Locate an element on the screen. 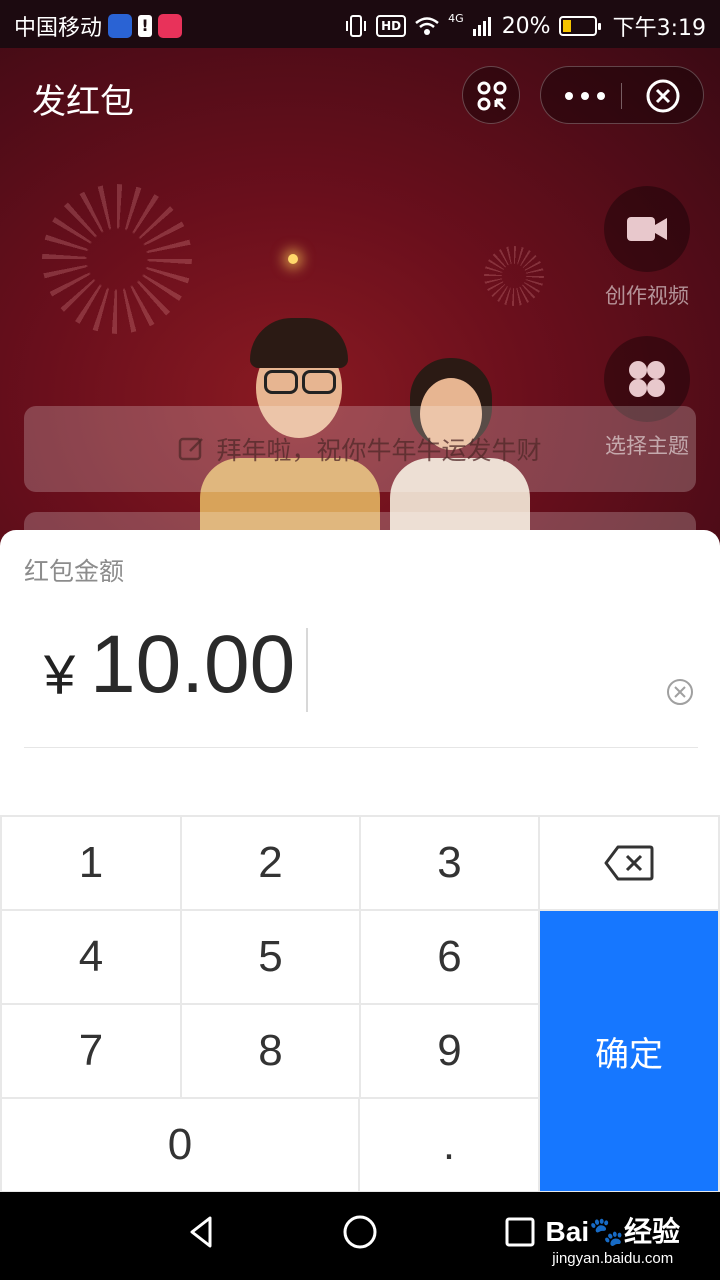 The width and height of the screenshot is (720, 1280). key-8: 8 is located at coordinates (270, 1051).